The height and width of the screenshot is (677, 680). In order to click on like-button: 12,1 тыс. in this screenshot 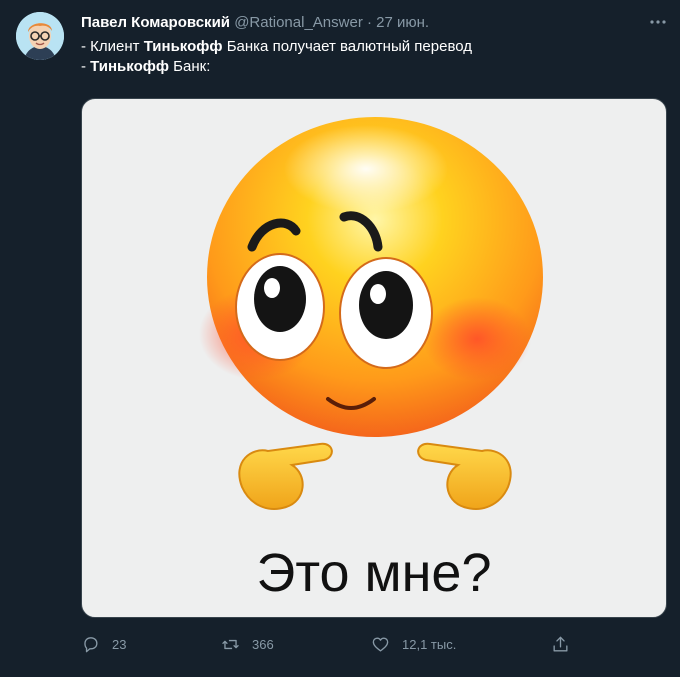, I will do `click(413, 644)`.